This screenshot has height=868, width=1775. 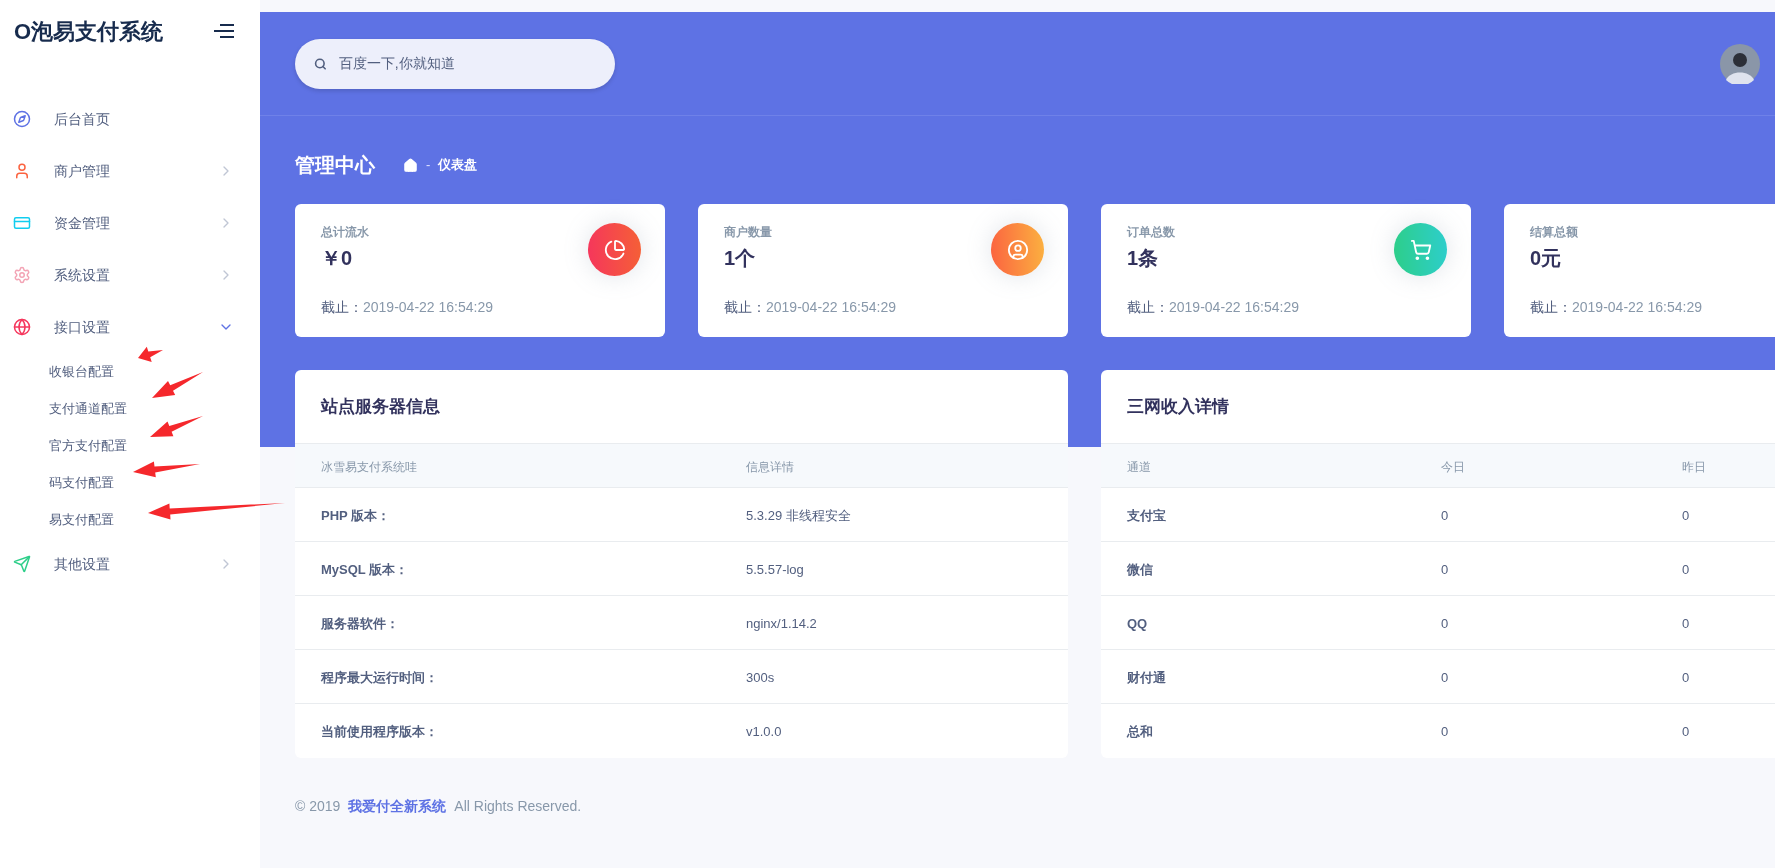 What do you see at coordinates (345, 232) in the screenshot?
I see `stat-label: 总计流水` at bounding box center [345, 232].